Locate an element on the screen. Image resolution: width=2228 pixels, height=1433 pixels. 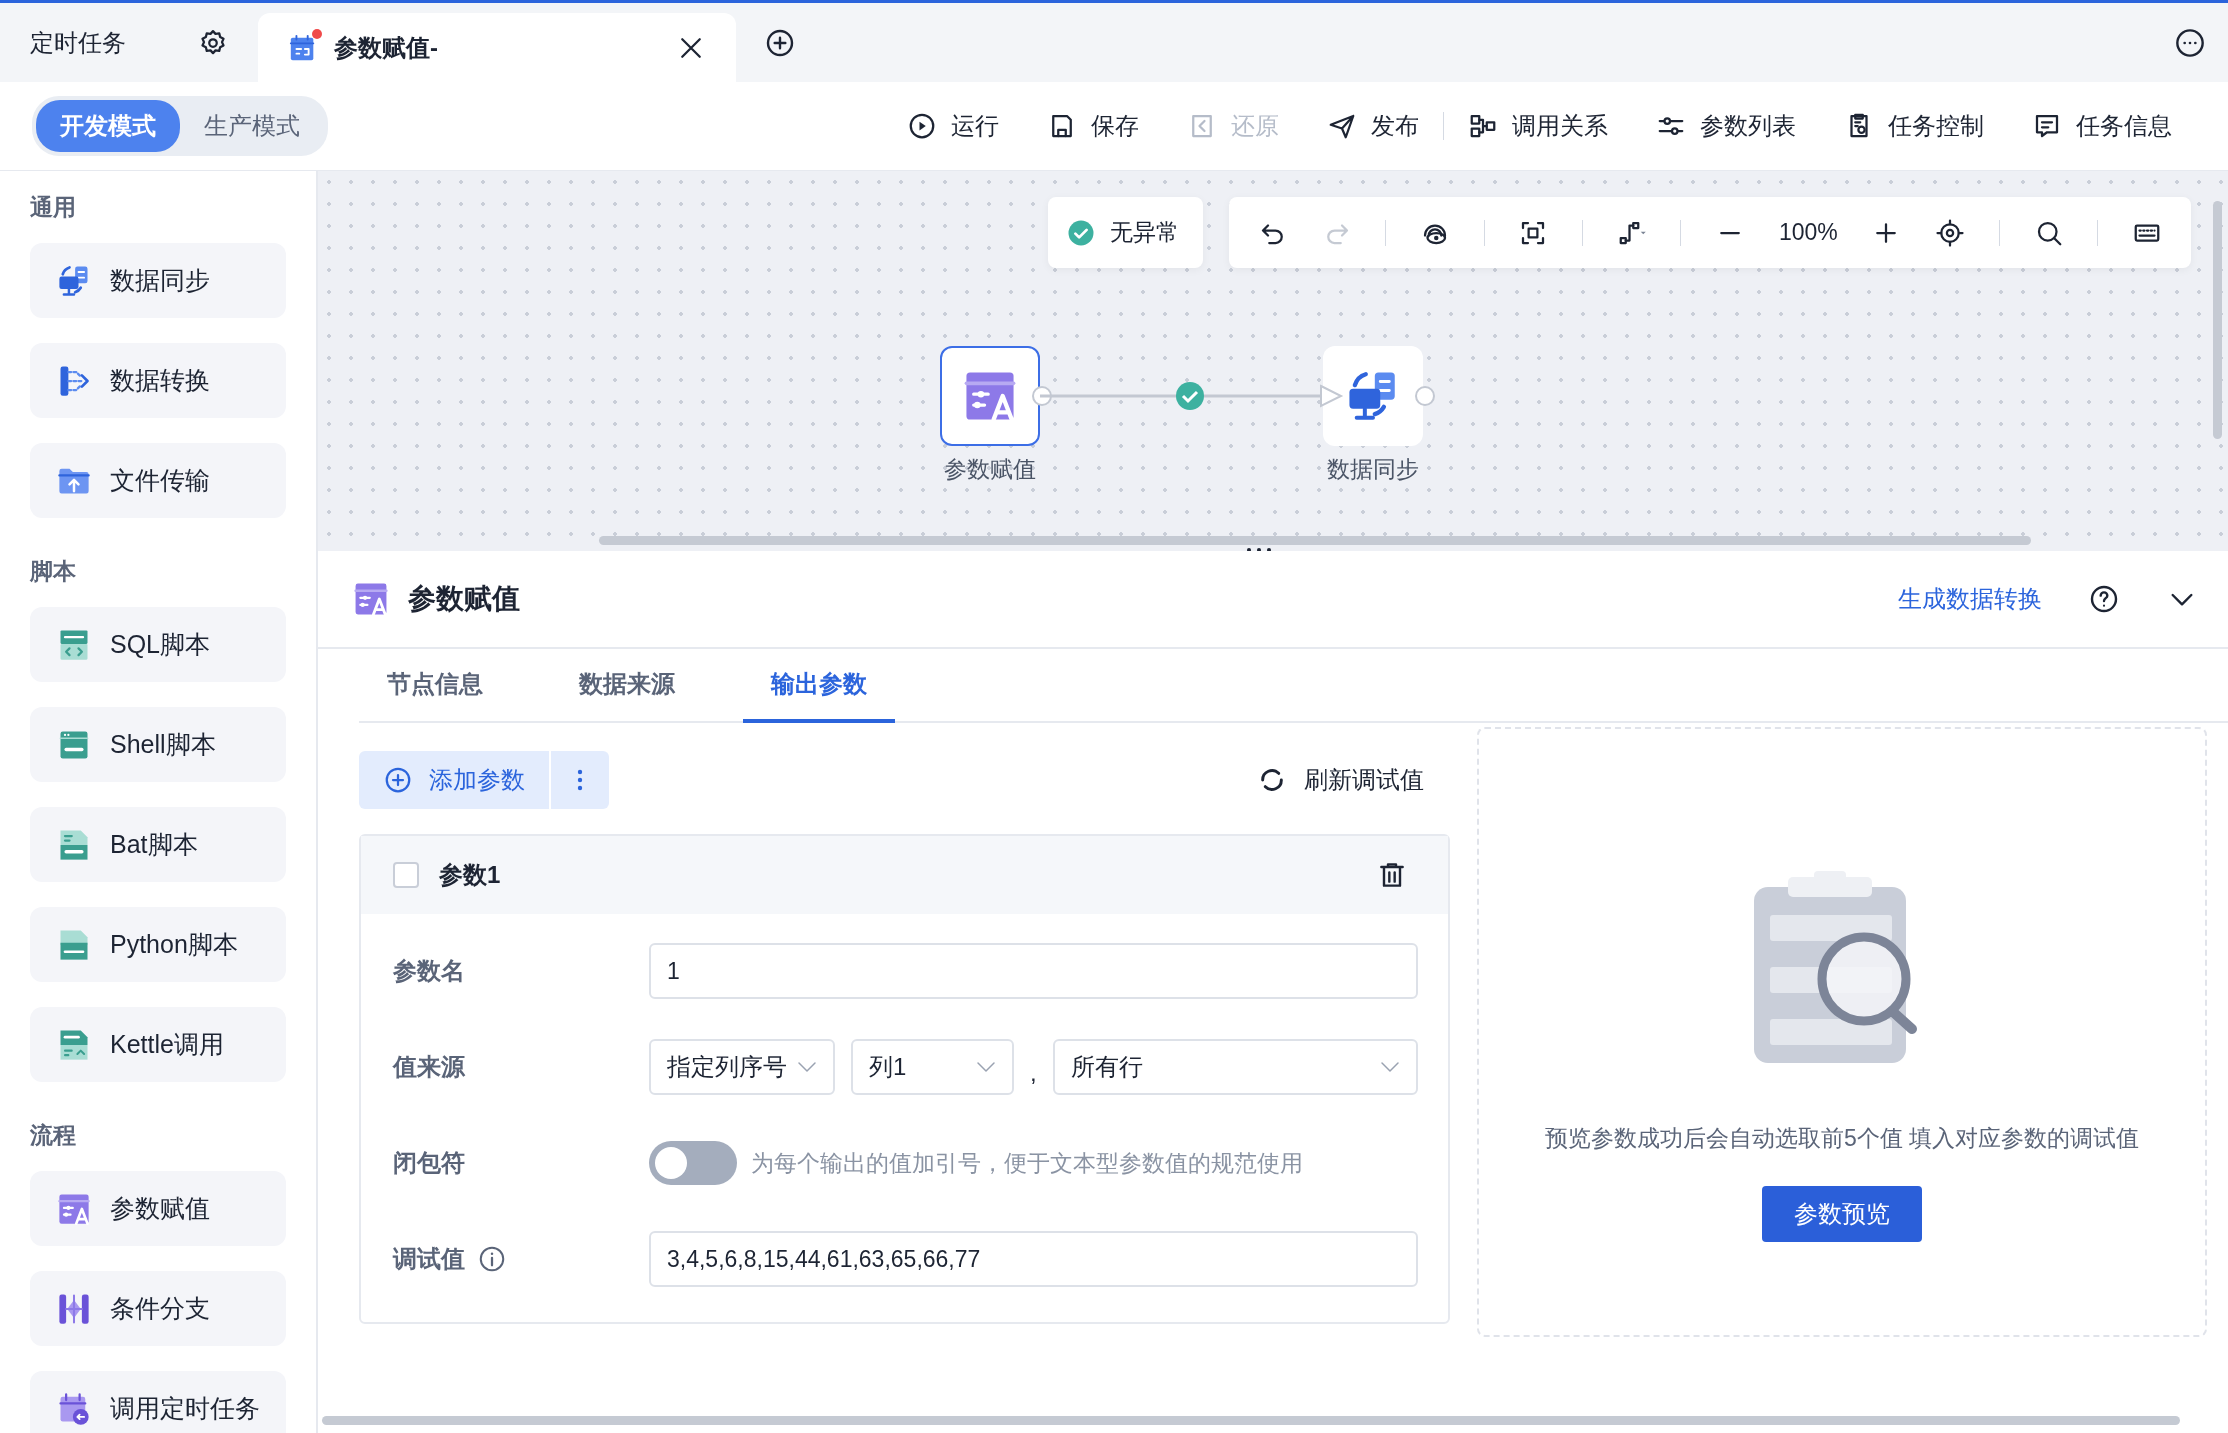
section-title: 脚本 is located at coordinates (53, 571).